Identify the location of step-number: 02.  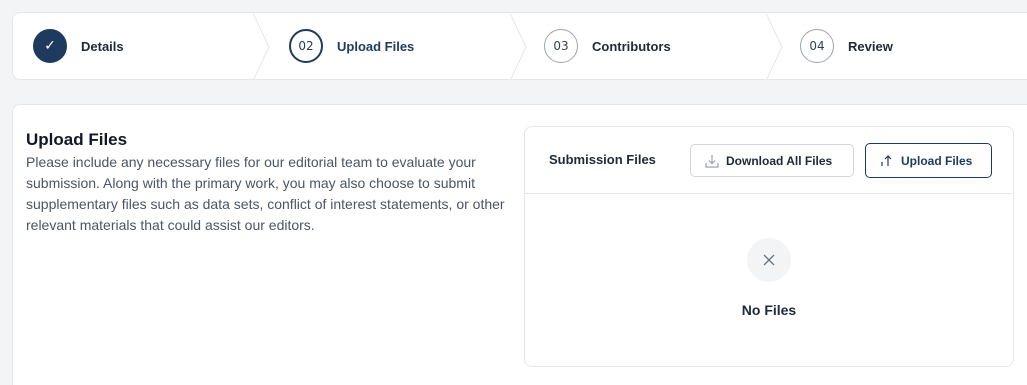
(306, 46).